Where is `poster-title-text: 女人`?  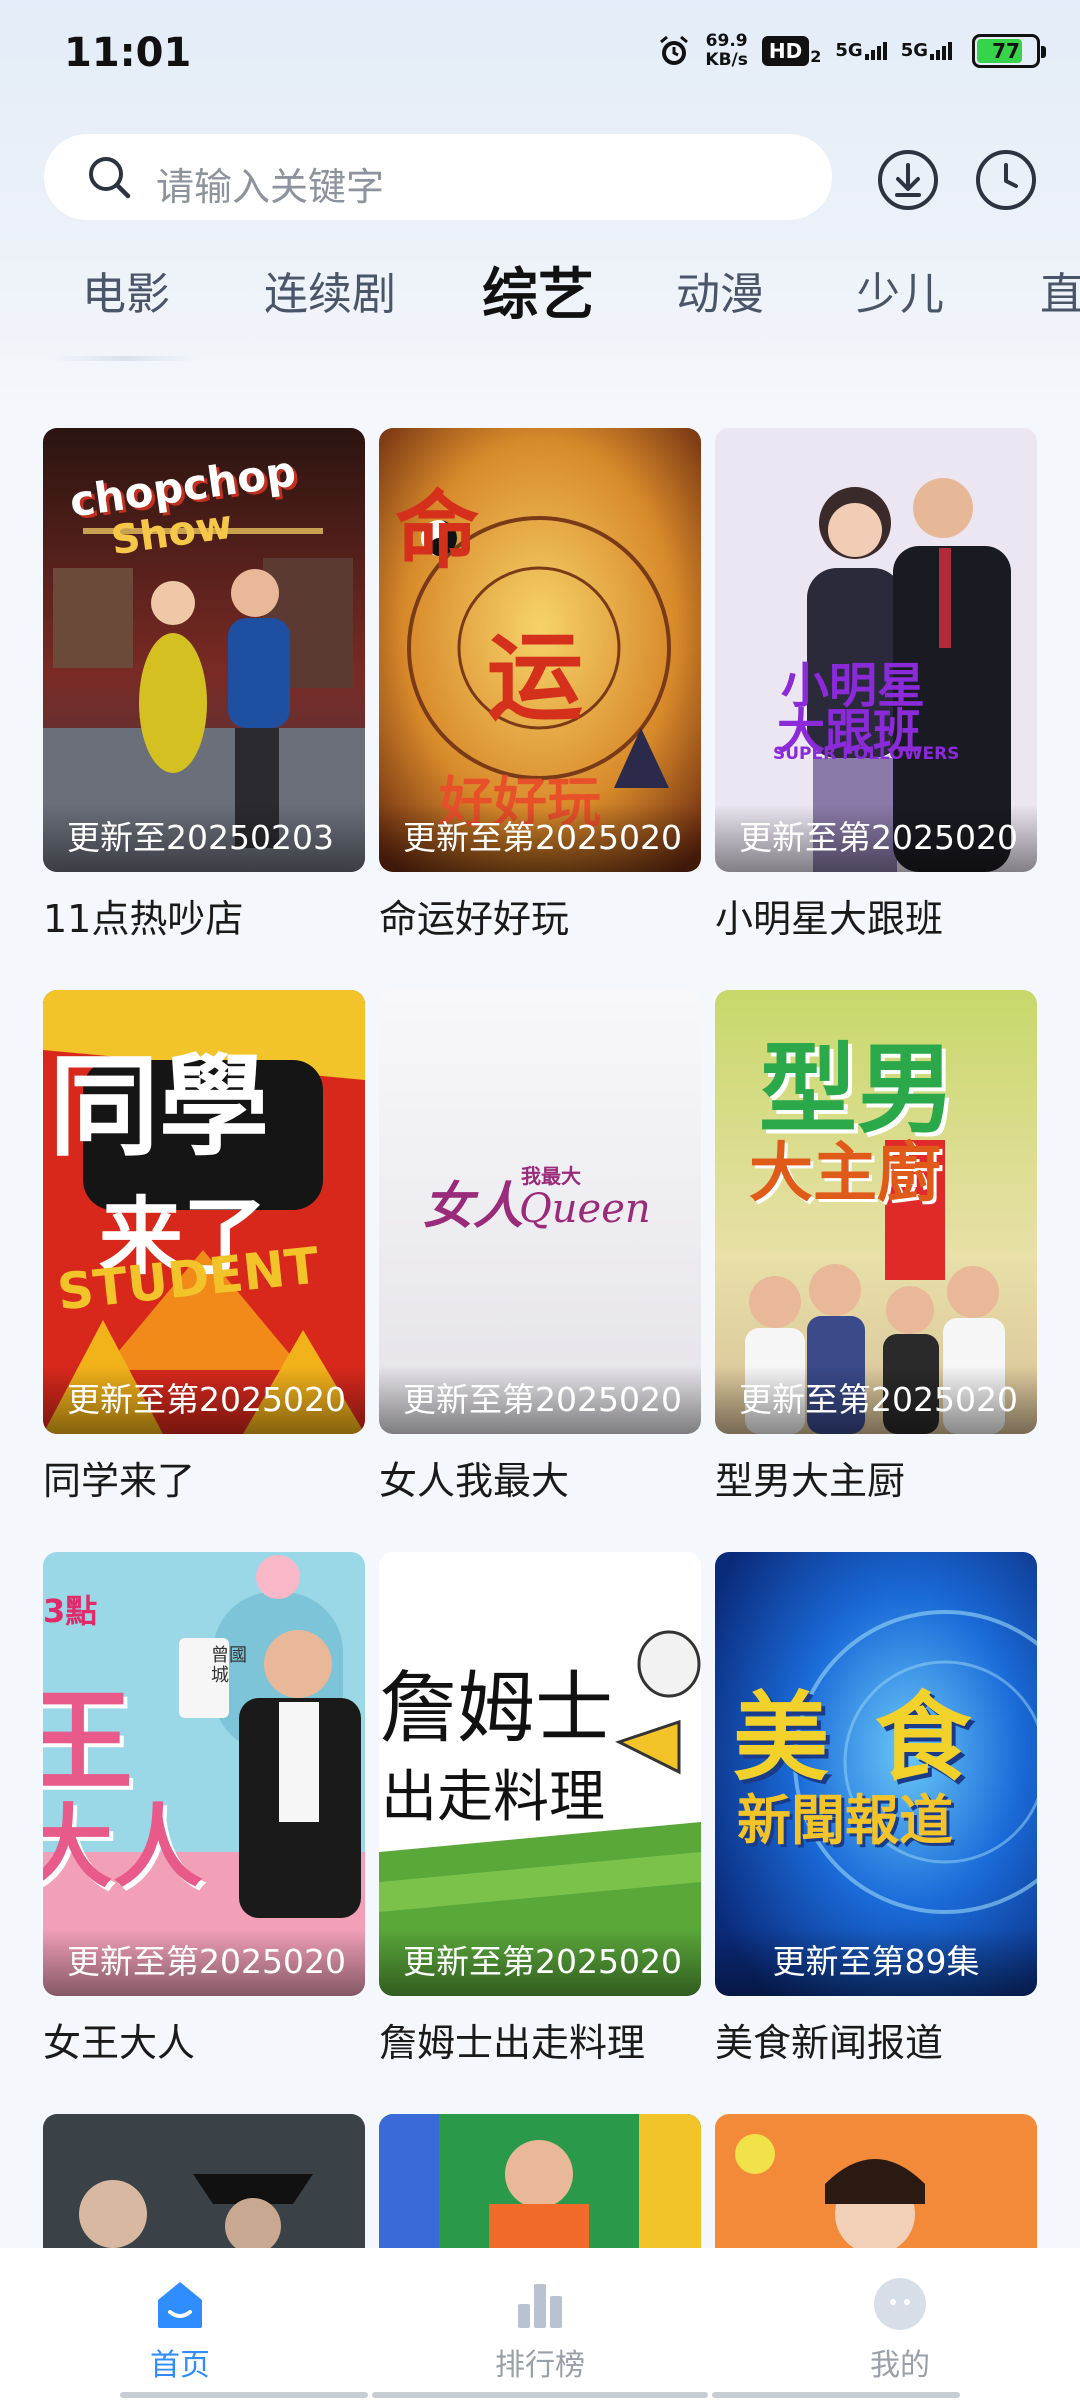
poster-title-text: 女人 is located at coordinates (473, 1206).